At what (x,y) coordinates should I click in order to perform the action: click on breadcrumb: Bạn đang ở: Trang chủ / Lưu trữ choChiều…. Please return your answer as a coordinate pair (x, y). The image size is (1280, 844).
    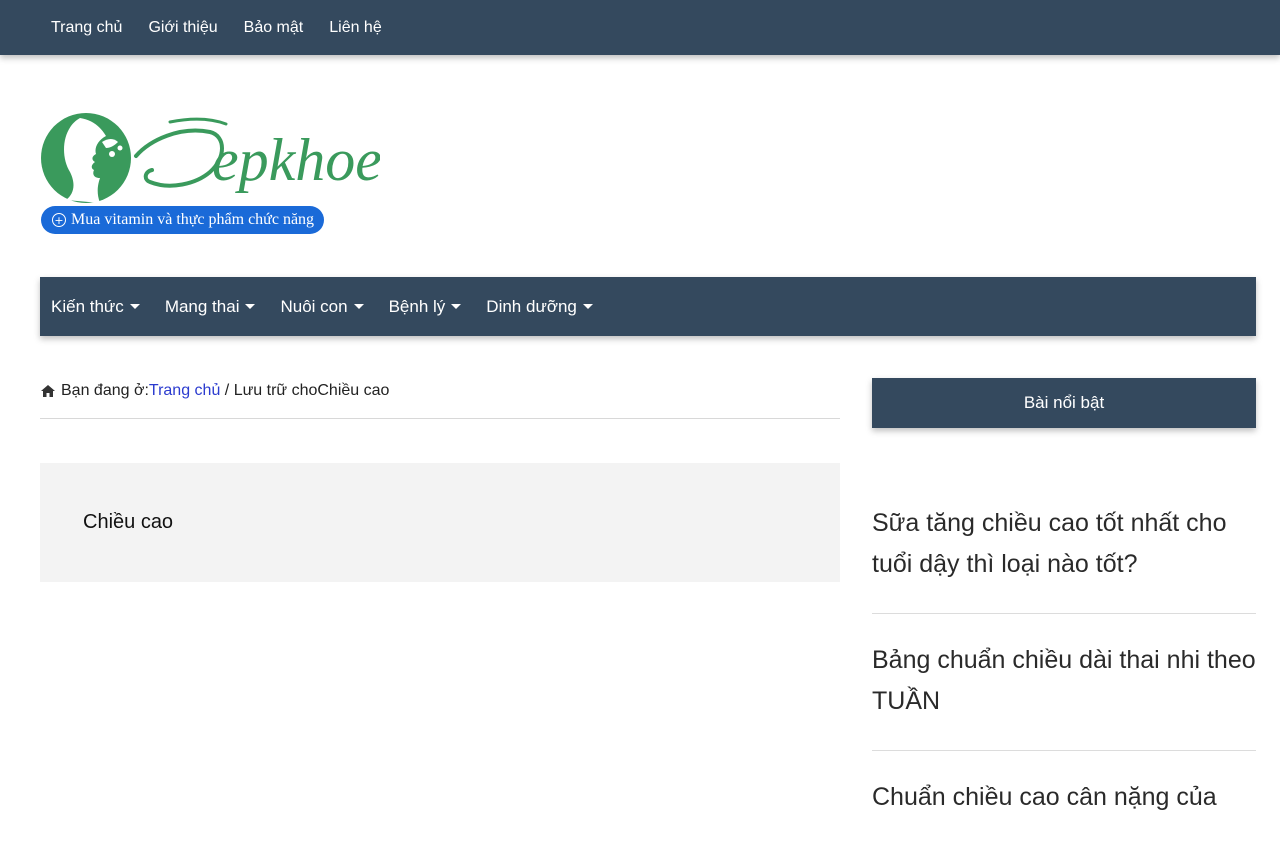
    Looking at the image, I should click on (440, 400).